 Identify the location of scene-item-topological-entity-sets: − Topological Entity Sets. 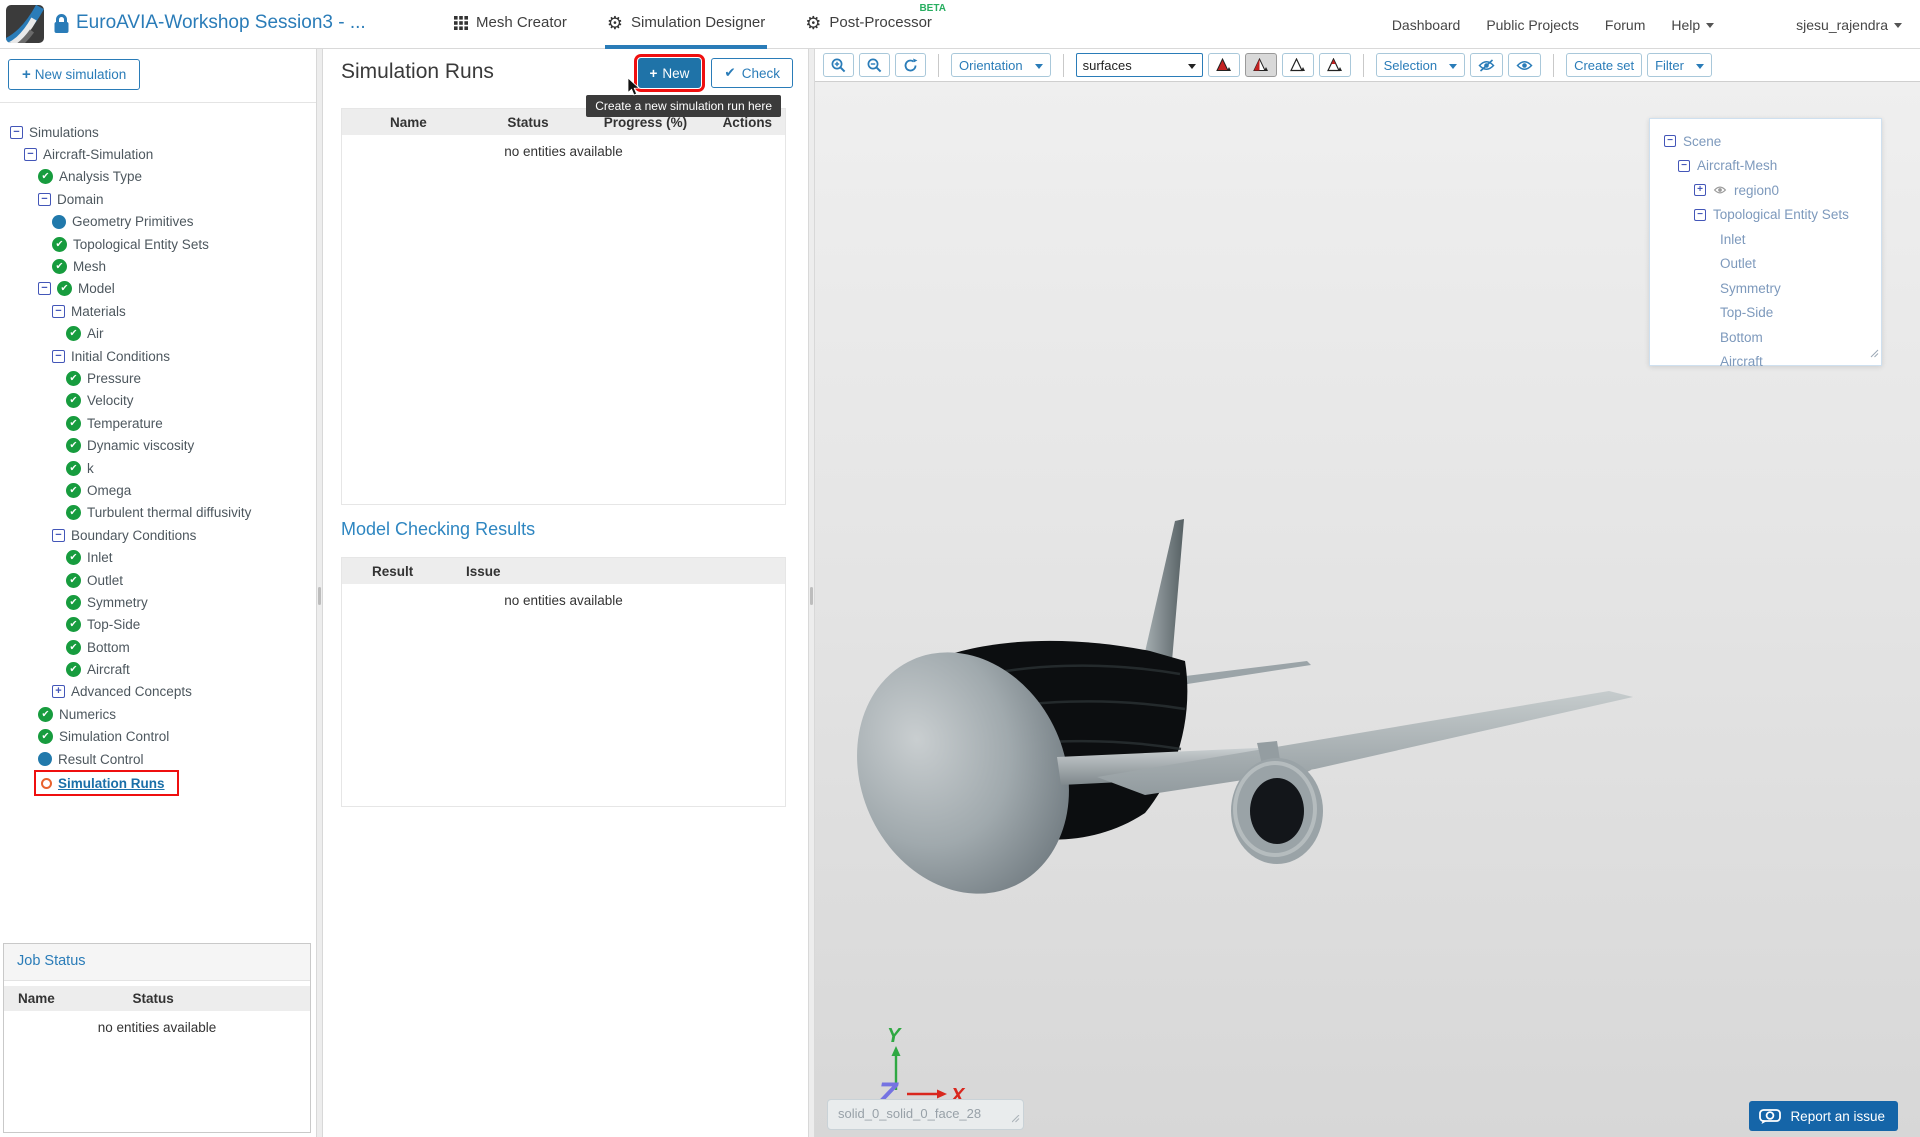
(1765, 215).